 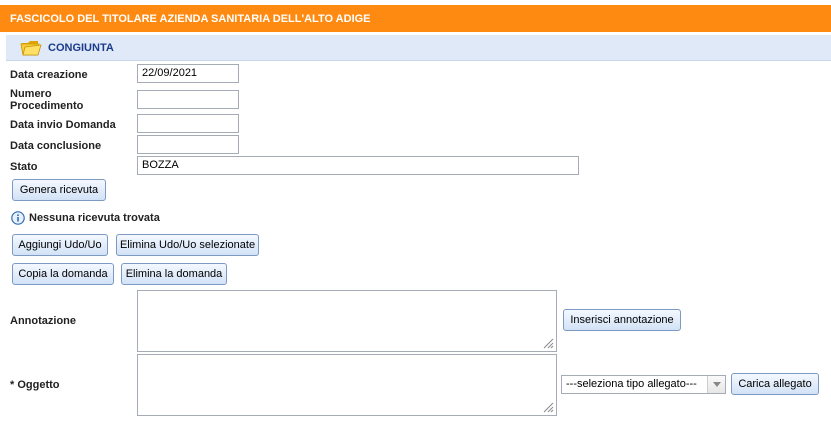 What do you see at coordinates (418, 48) in the screenshot?
I see `section-header: CONGIUNTA` at bounding box center [418, 48].